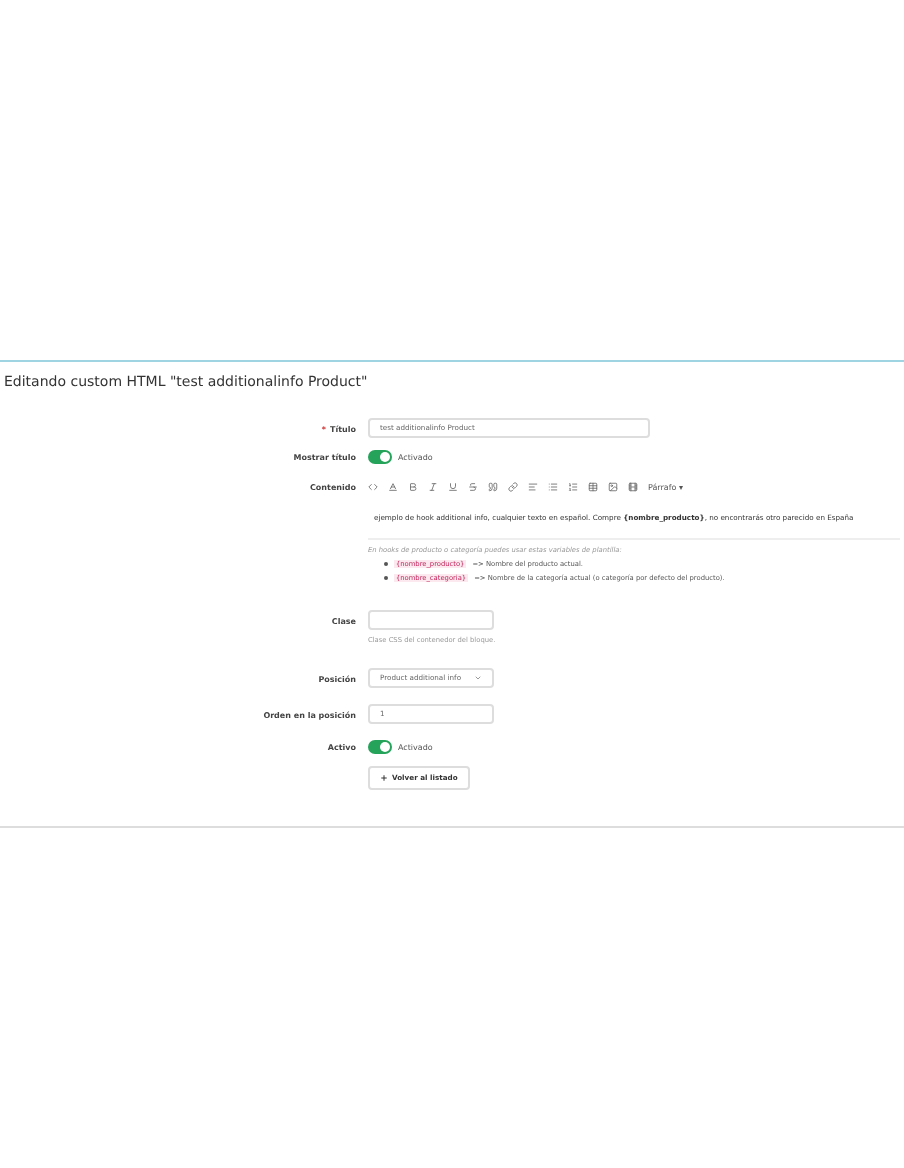  What do you see at coordinates (573, 486) in the screenshot?
I see `numbered-list-icon` at bounding box center [573, 486].